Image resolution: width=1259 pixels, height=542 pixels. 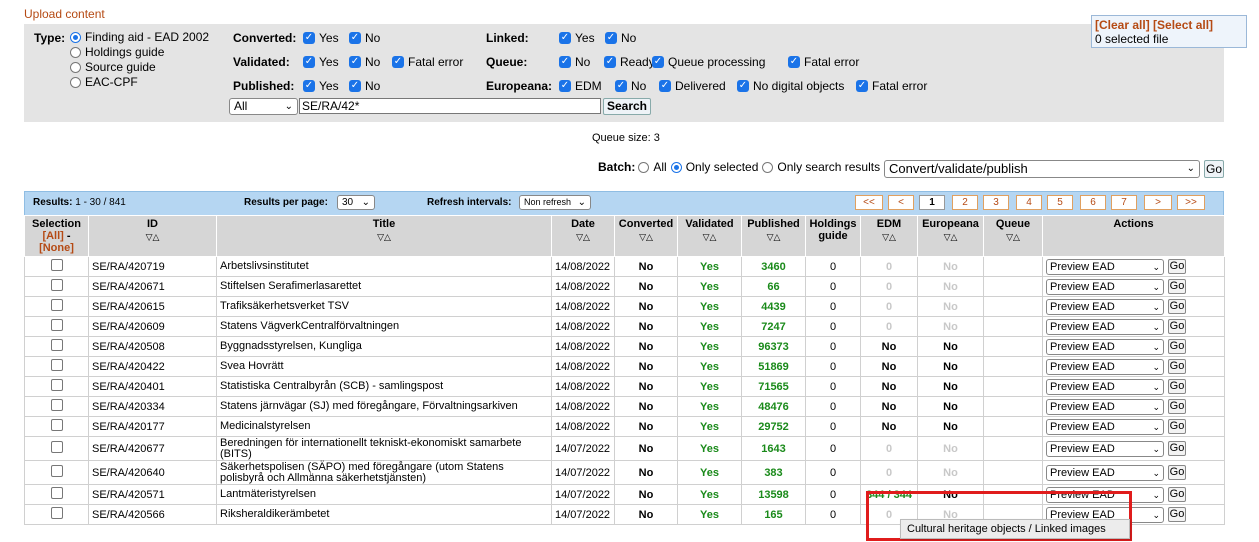 I want to click on select-all-link: [Select all], so click(x=1183, y=25).